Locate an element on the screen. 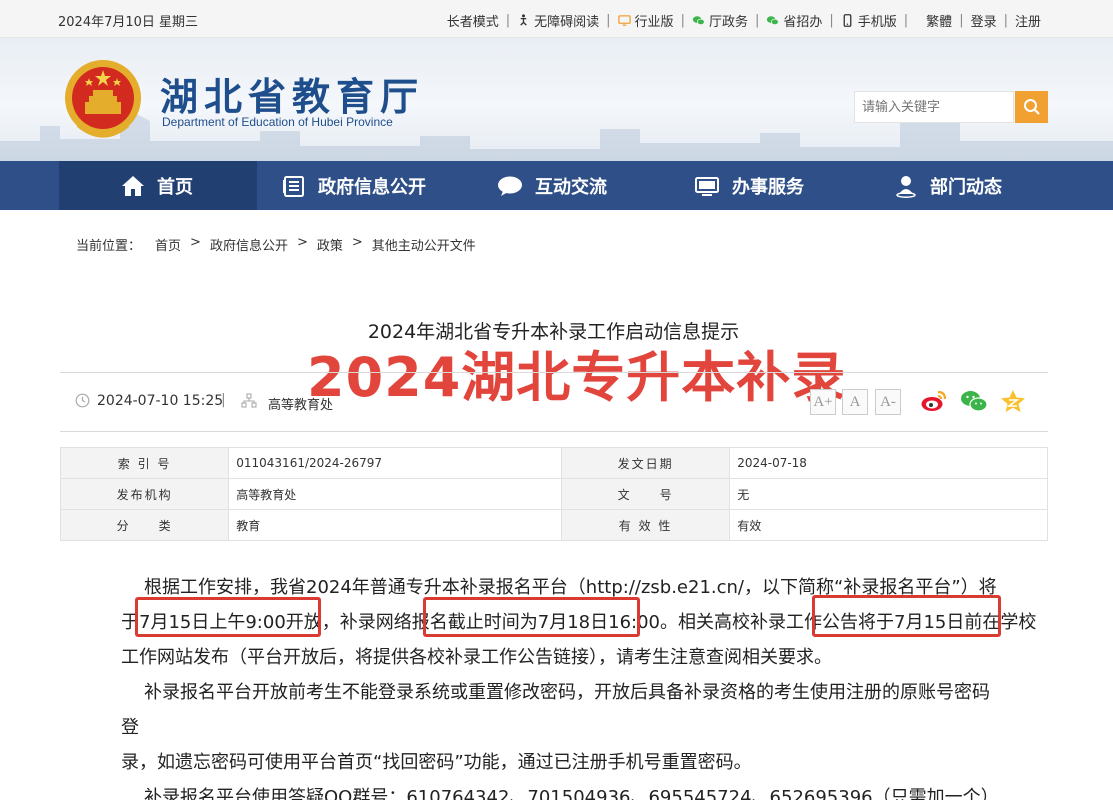 This screenshot has height=800, width=1113. breadcrumb: 当前位置： 首页 > 政府信息公开 > 政策 > 其他主动公开文件 is located at coordinates (276, 244).